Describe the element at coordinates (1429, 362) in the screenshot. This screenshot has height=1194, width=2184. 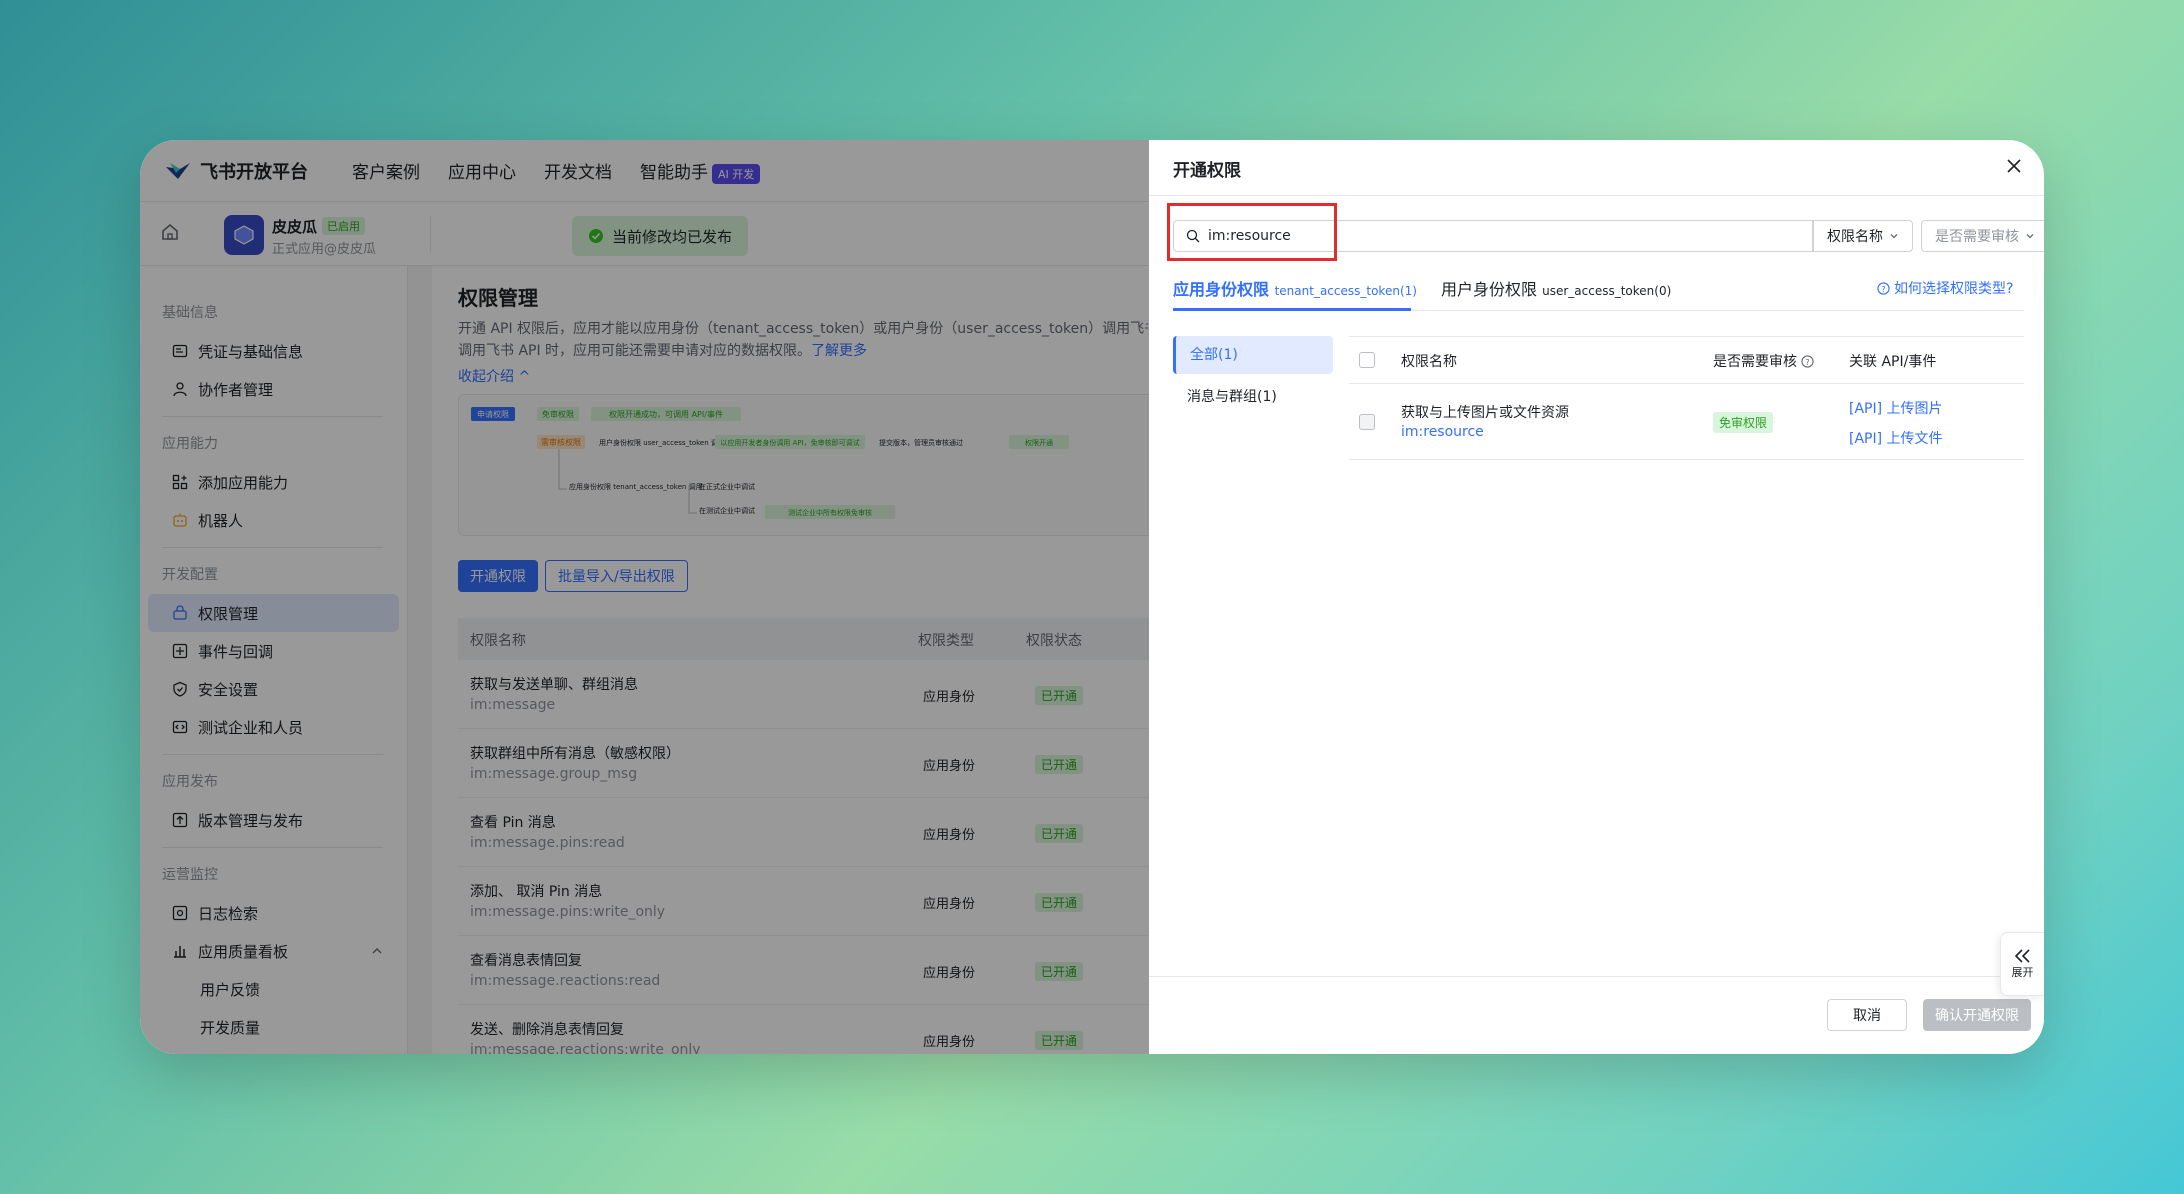
I see `col-permission-name: 权限名称` at that location.